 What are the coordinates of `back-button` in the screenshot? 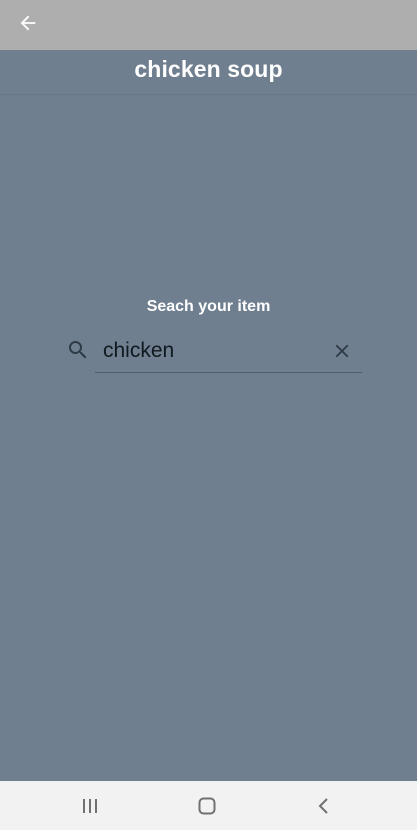 It's located at (28, 23).